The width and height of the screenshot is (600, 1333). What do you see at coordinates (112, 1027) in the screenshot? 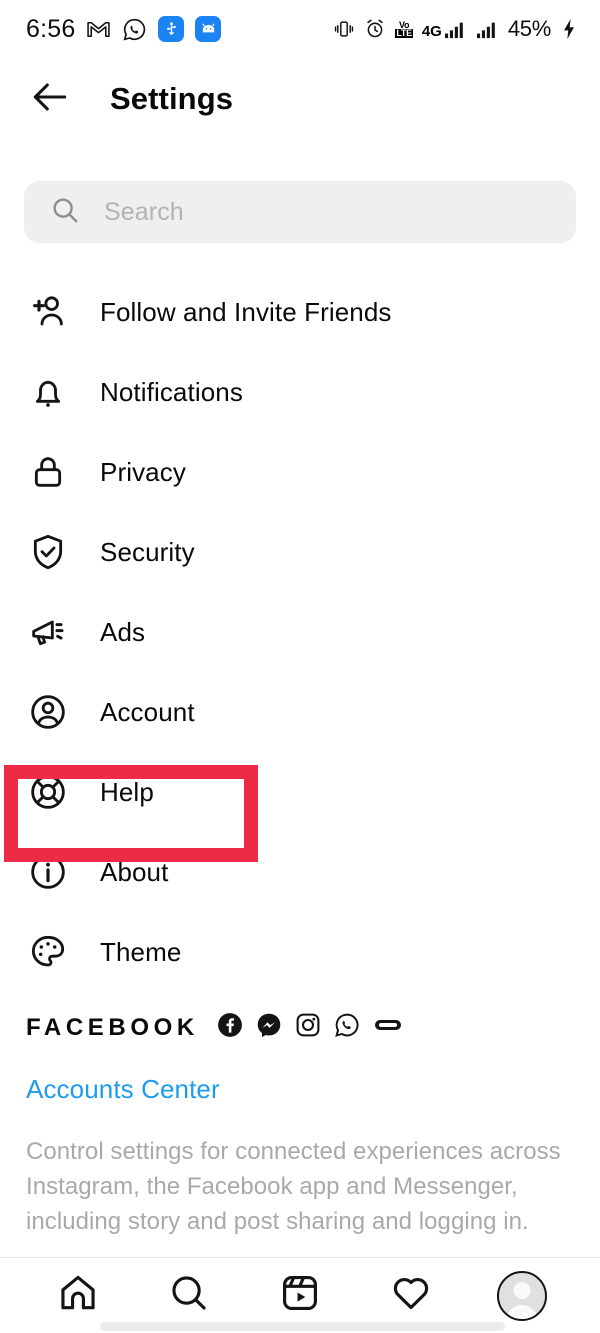
I see `facebook-heading: FACEBOOK` at bounding box center [112, 1027].